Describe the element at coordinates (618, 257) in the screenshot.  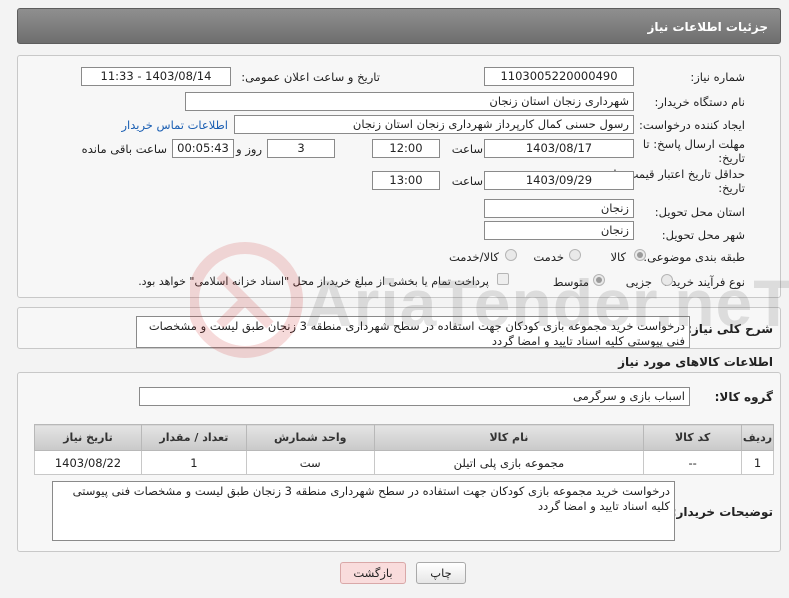
I see `category-option-goods: کالا` at that location.